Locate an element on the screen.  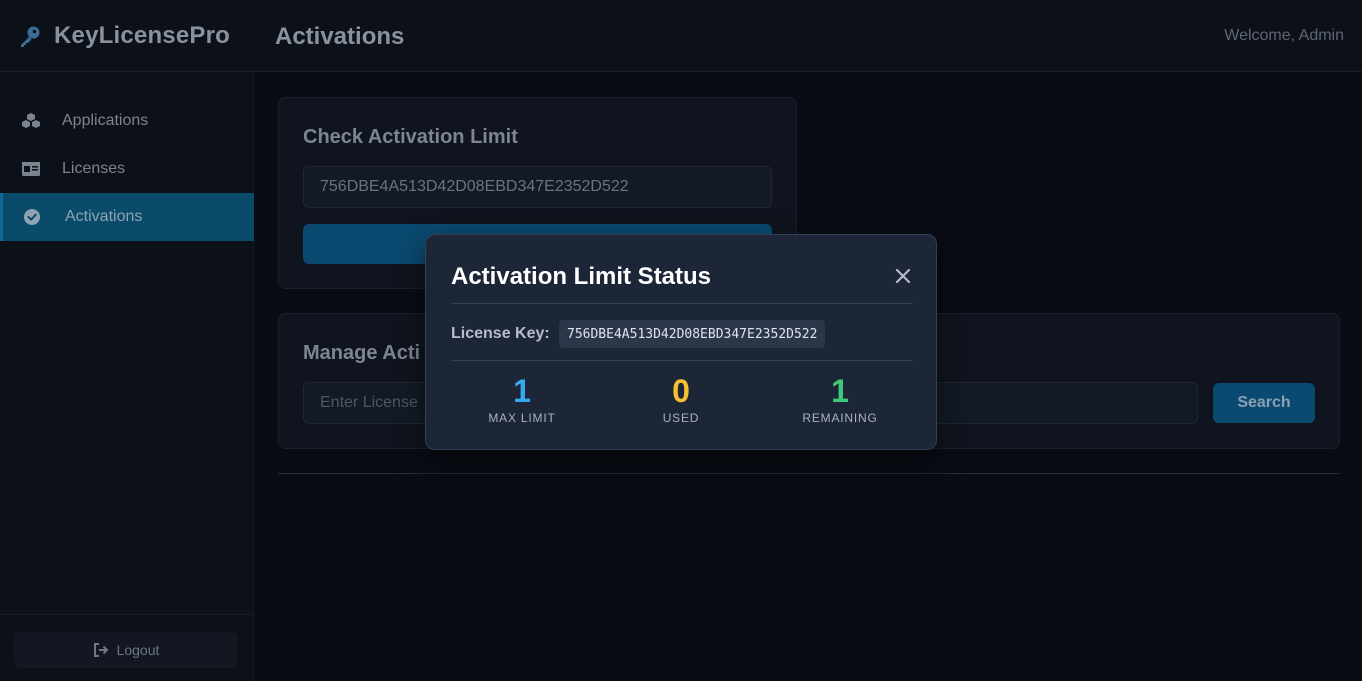
license-key-label: License Key: is located at coordinates (500, 333).